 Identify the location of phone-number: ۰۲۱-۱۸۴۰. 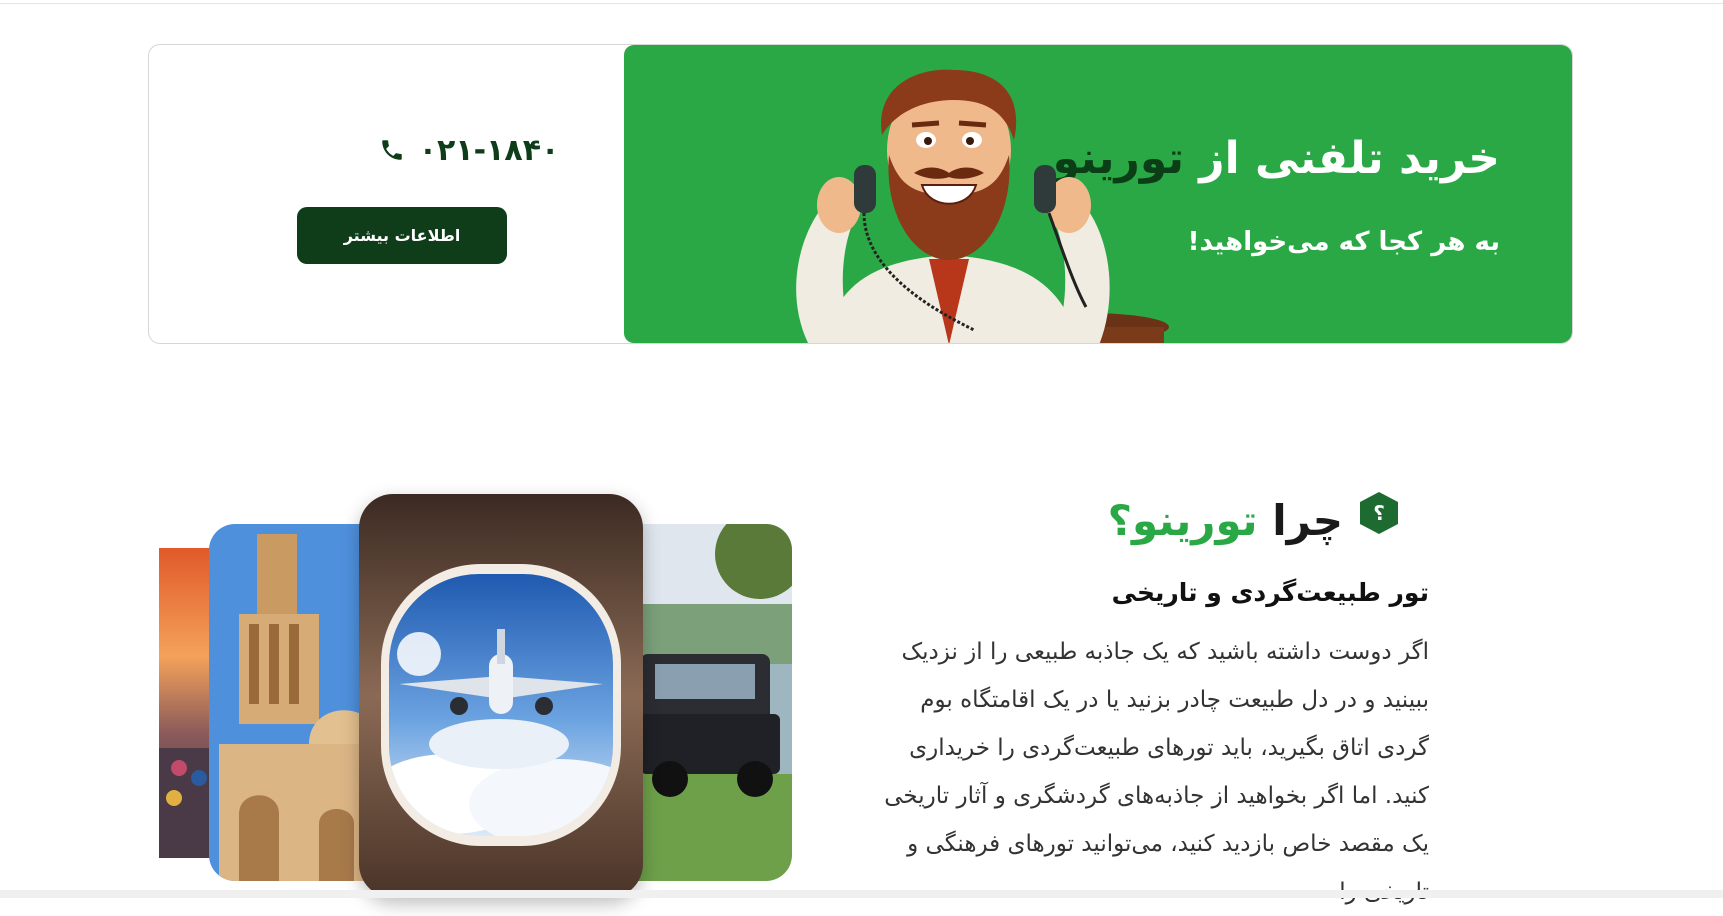
(469, 150).